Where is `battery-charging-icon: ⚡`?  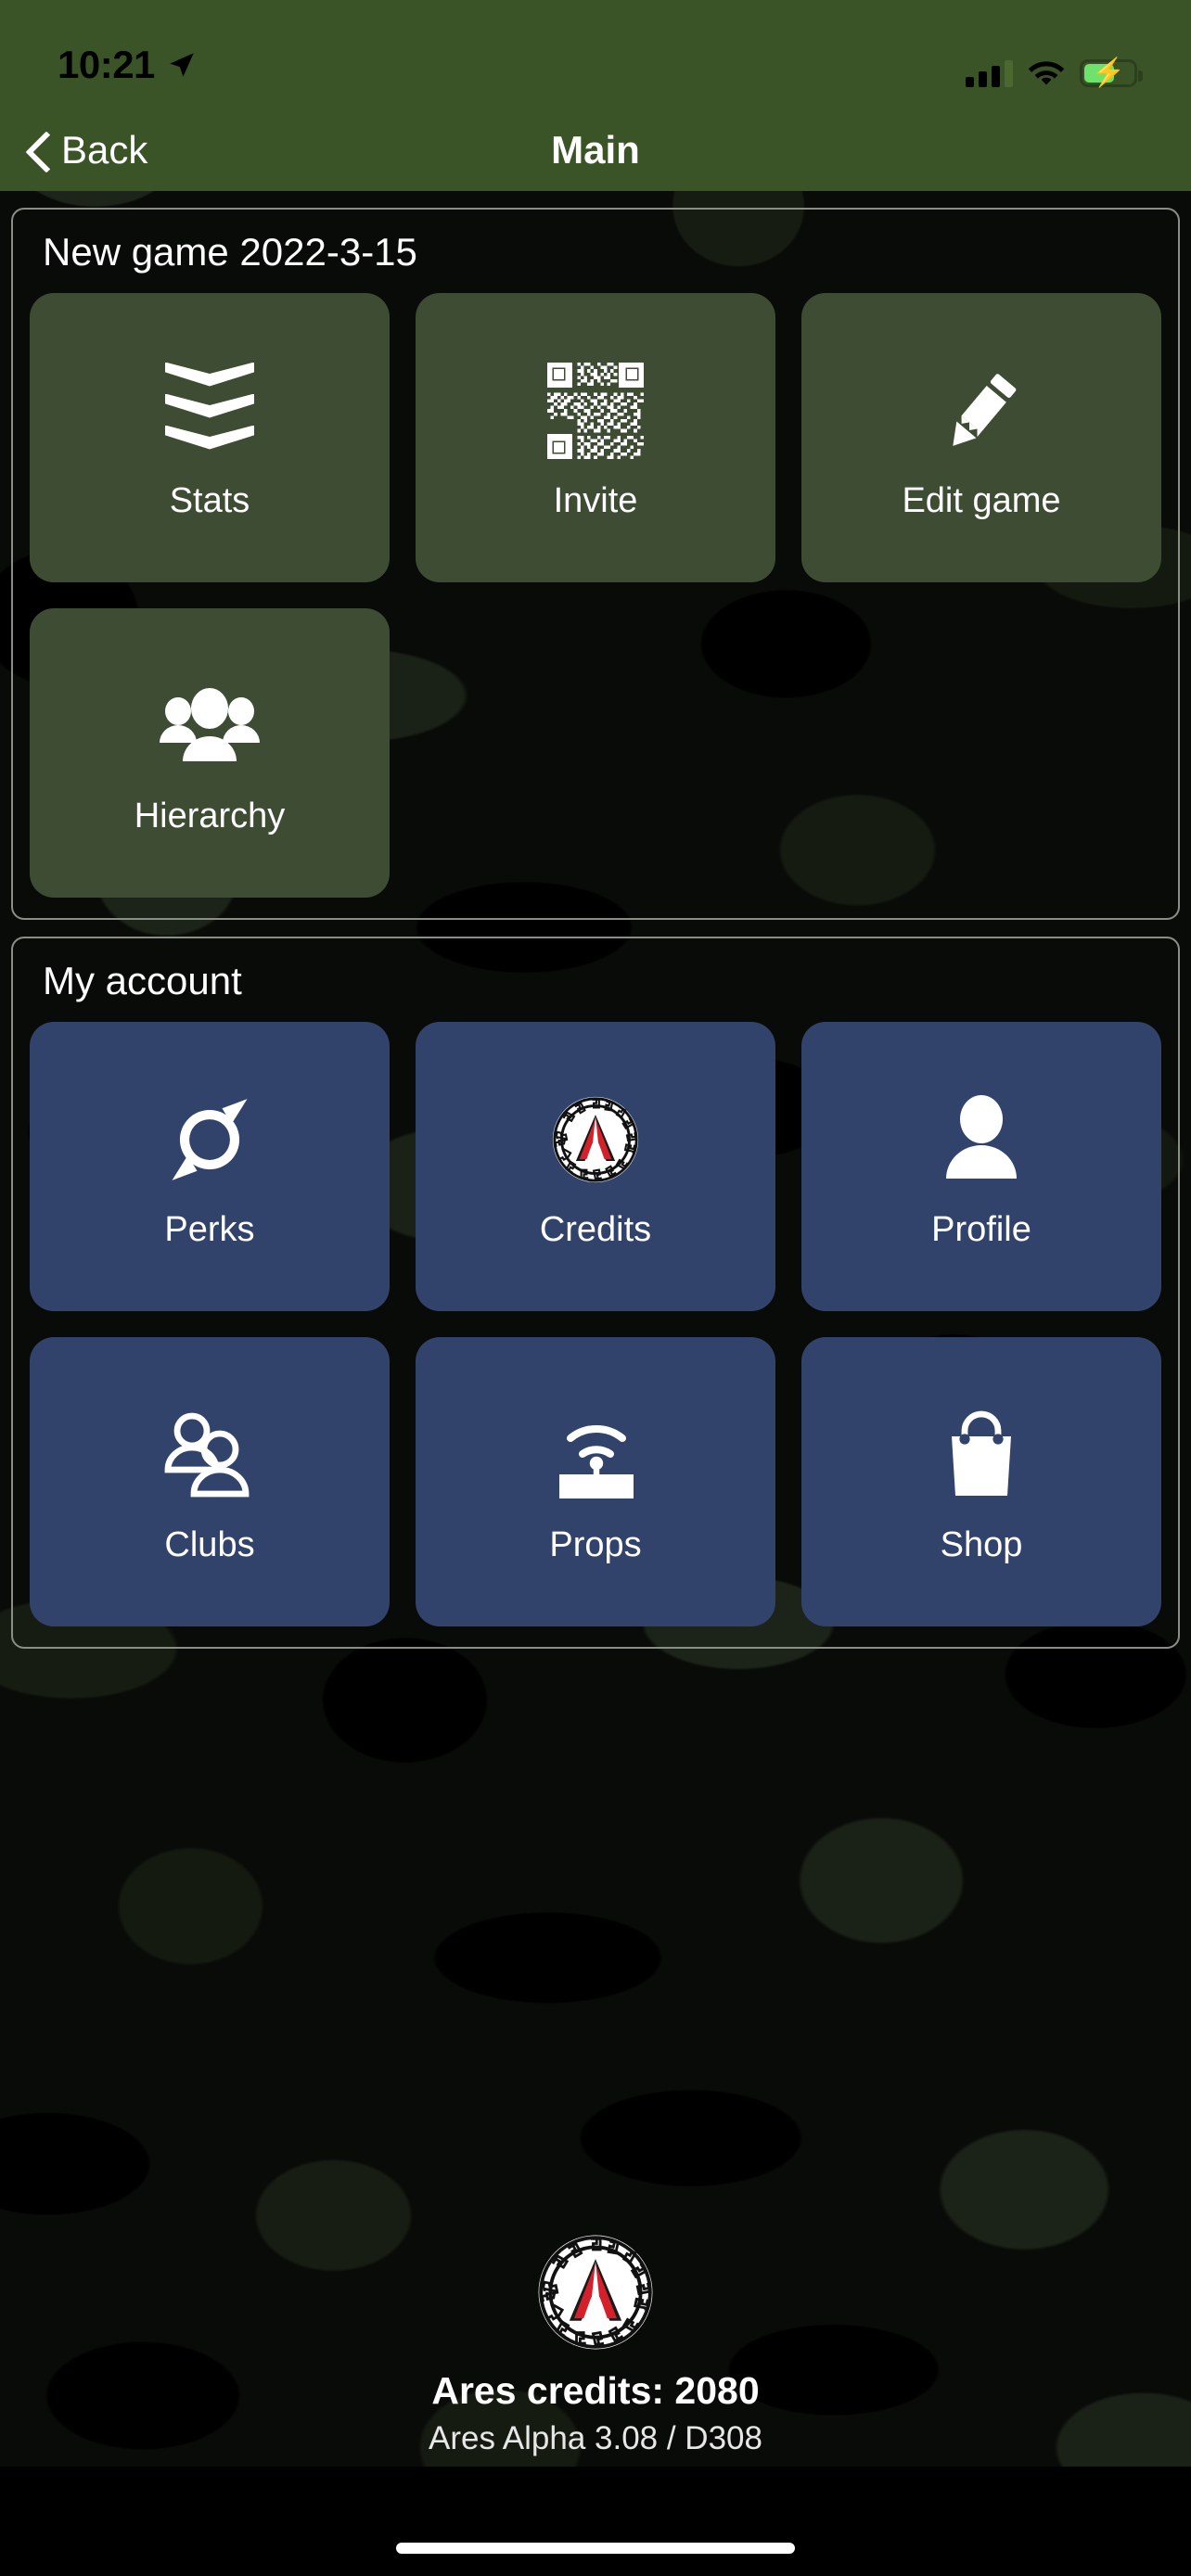
battery-charging-icon: ⚡ is located at coordinates (1111, 73).